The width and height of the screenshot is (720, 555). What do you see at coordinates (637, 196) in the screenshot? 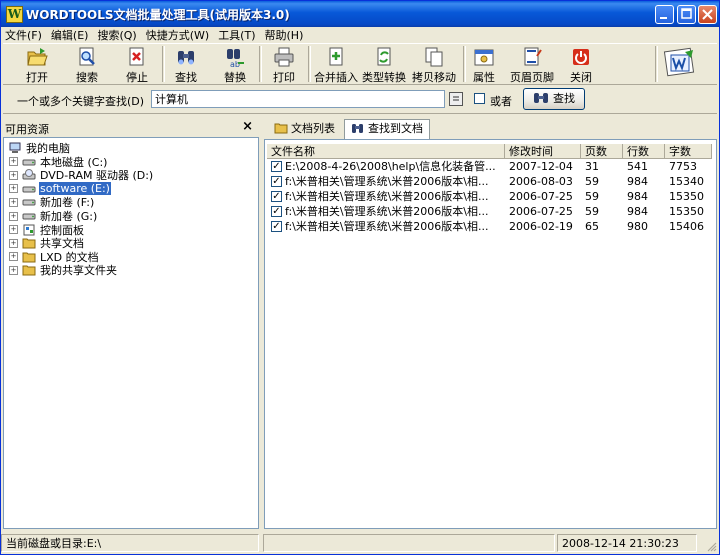
I see `cell-lines: 984` at bounding box center [637, 196].